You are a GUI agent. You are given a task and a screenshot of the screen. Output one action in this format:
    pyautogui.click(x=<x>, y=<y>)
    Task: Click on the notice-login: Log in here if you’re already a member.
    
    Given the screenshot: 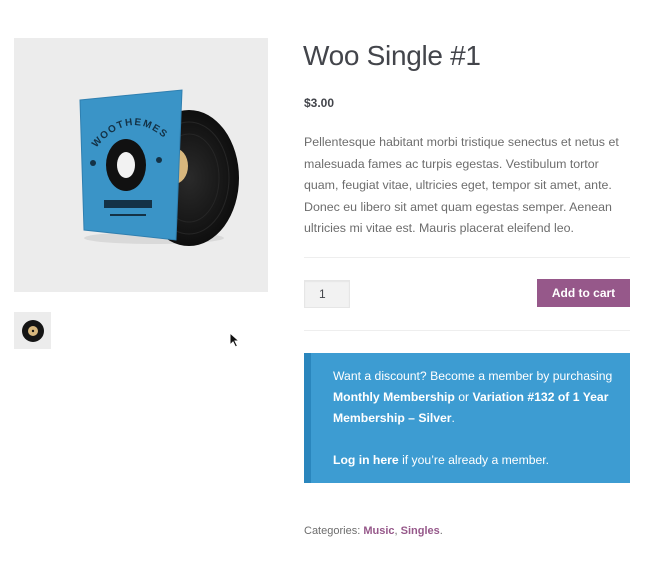 What is the action you would take?
    pyautogui.click(x=473, y=460)
    